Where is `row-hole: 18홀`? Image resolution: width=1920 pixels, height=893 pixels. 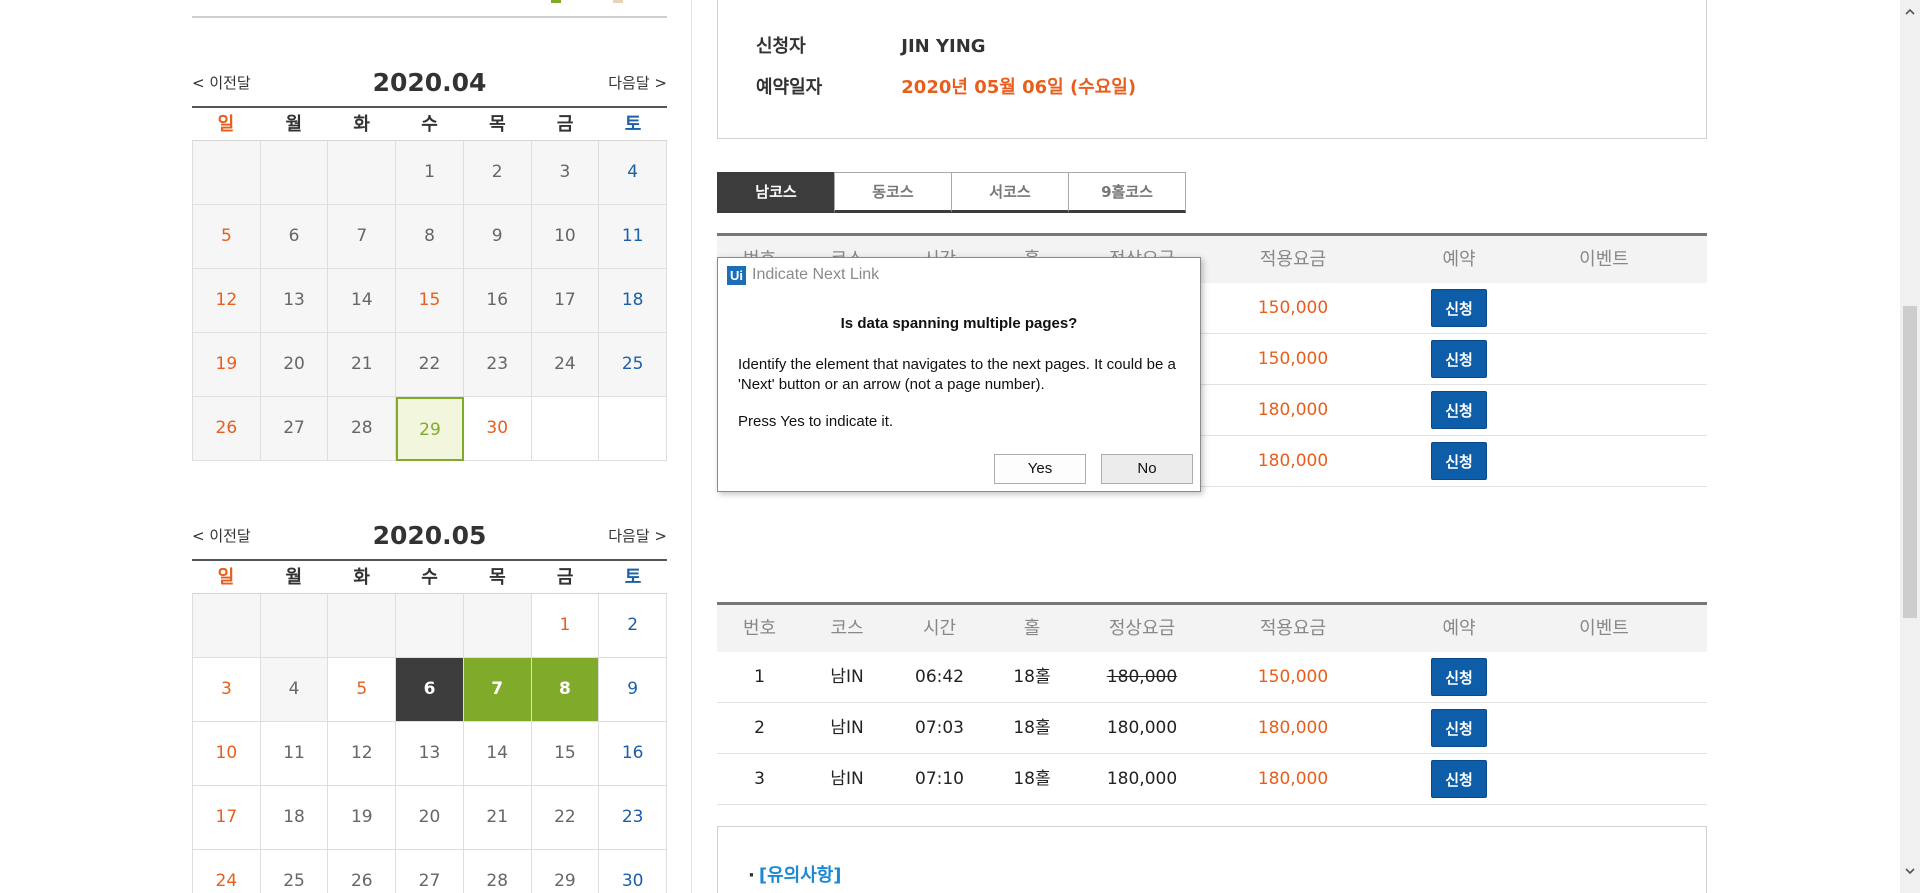
row-hole: 18홀 is located at coordinates (1032, 779).